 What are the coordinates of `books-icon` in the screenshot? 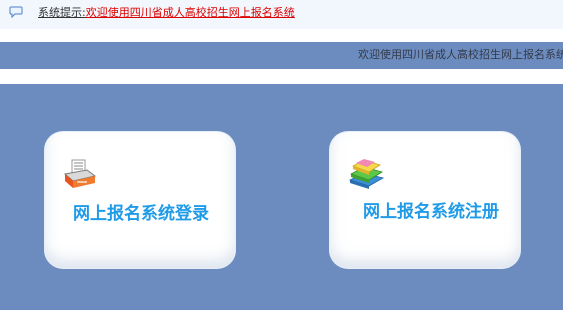 It's located at (366, 174).